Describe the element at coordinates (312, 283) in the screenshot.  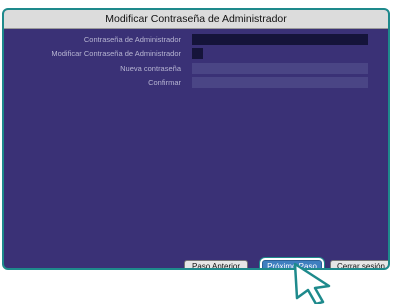
I see `pointer-arrow-icon` at that location.